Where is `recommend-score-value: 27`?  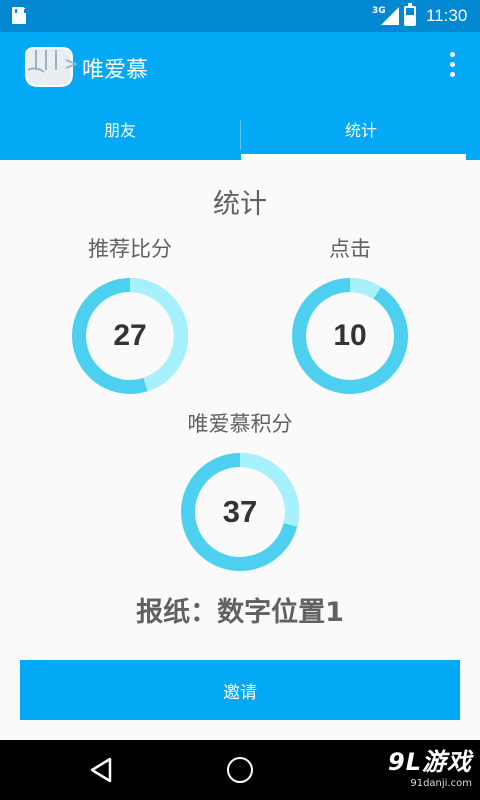 recommend-score-value: 27 is located at coordinates (130, 335).